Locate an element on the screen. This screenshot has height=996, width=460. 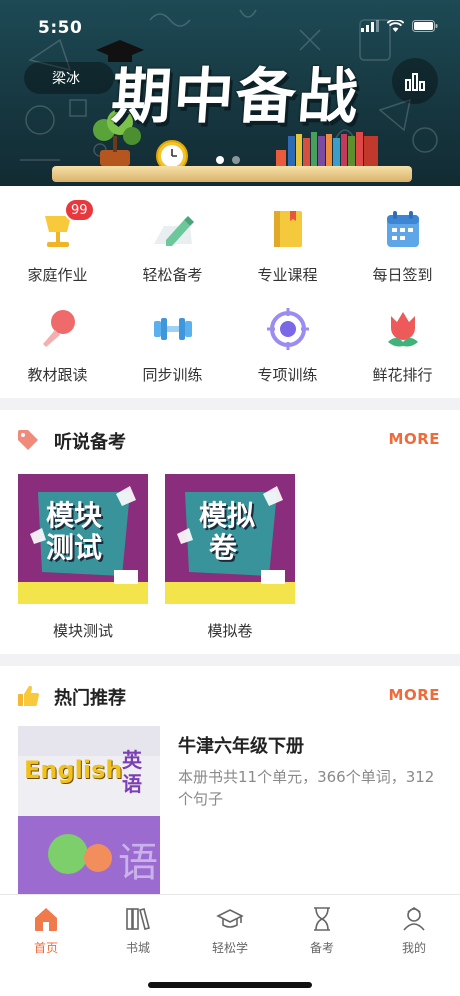
home-indicator is located at coordinates (230, 985).